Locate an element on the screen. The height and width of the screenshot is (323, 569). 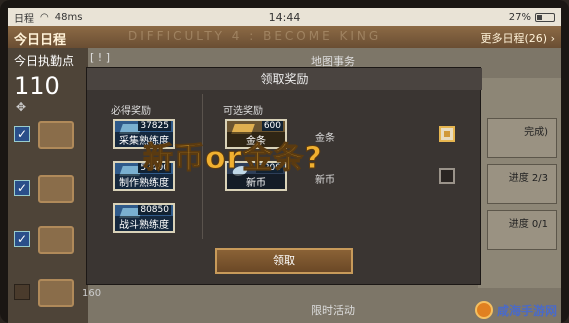
more-schedule-link: 更多日程(26) › is located at coordinates (518, 38).